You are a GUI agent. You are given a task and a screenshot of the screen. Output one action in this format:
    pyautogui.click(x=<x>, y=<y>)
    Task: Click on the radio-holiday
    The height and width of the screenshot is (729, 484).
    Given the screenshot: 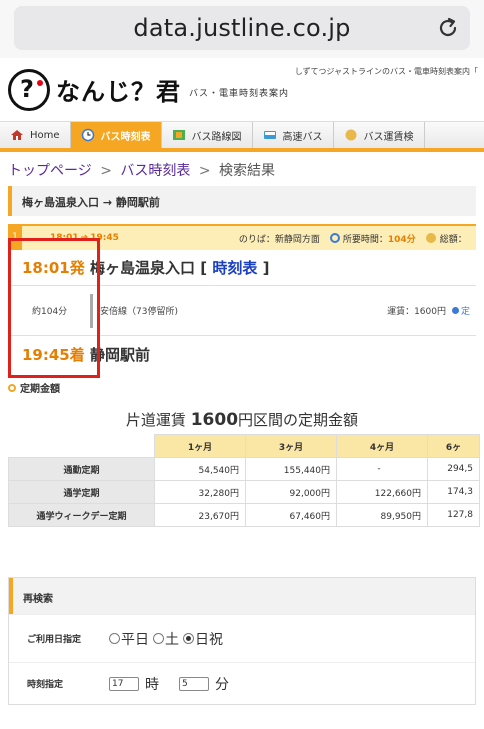 What is the action you would take?
    pyautogui.click(x=188, y=638)
    